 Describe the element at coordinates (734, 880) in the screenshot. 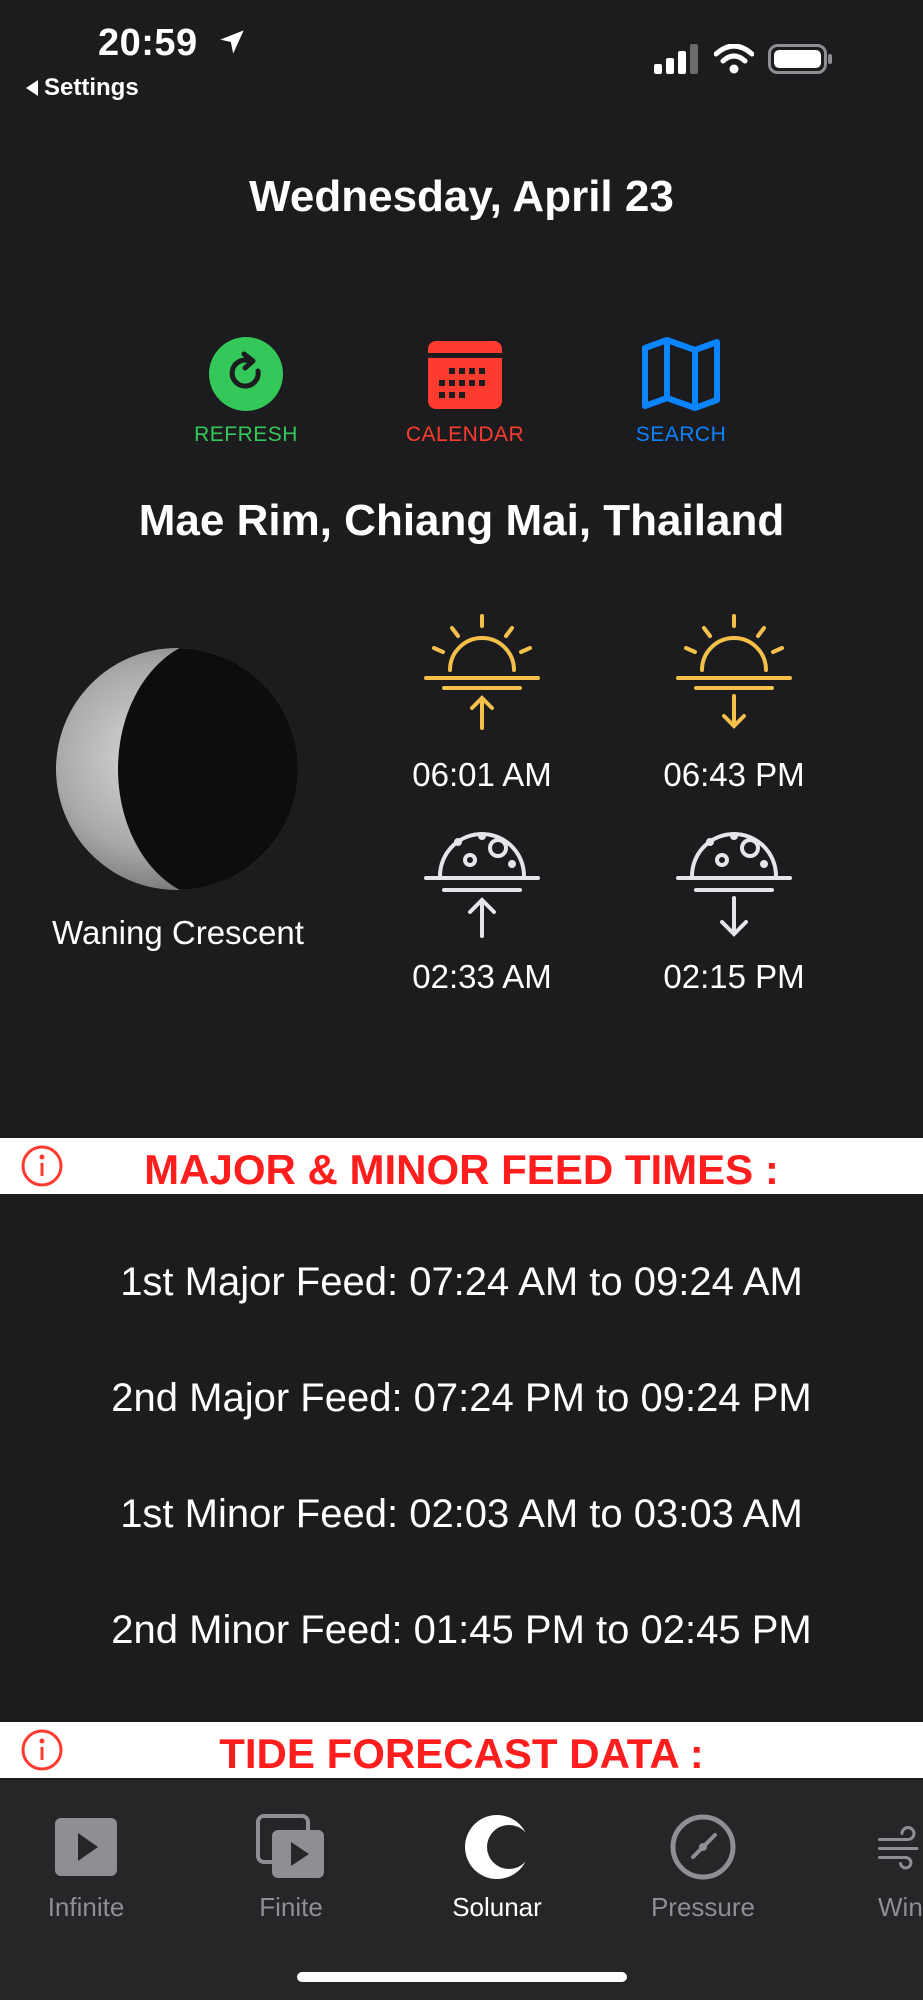

I see `moonset-icon` at that location.